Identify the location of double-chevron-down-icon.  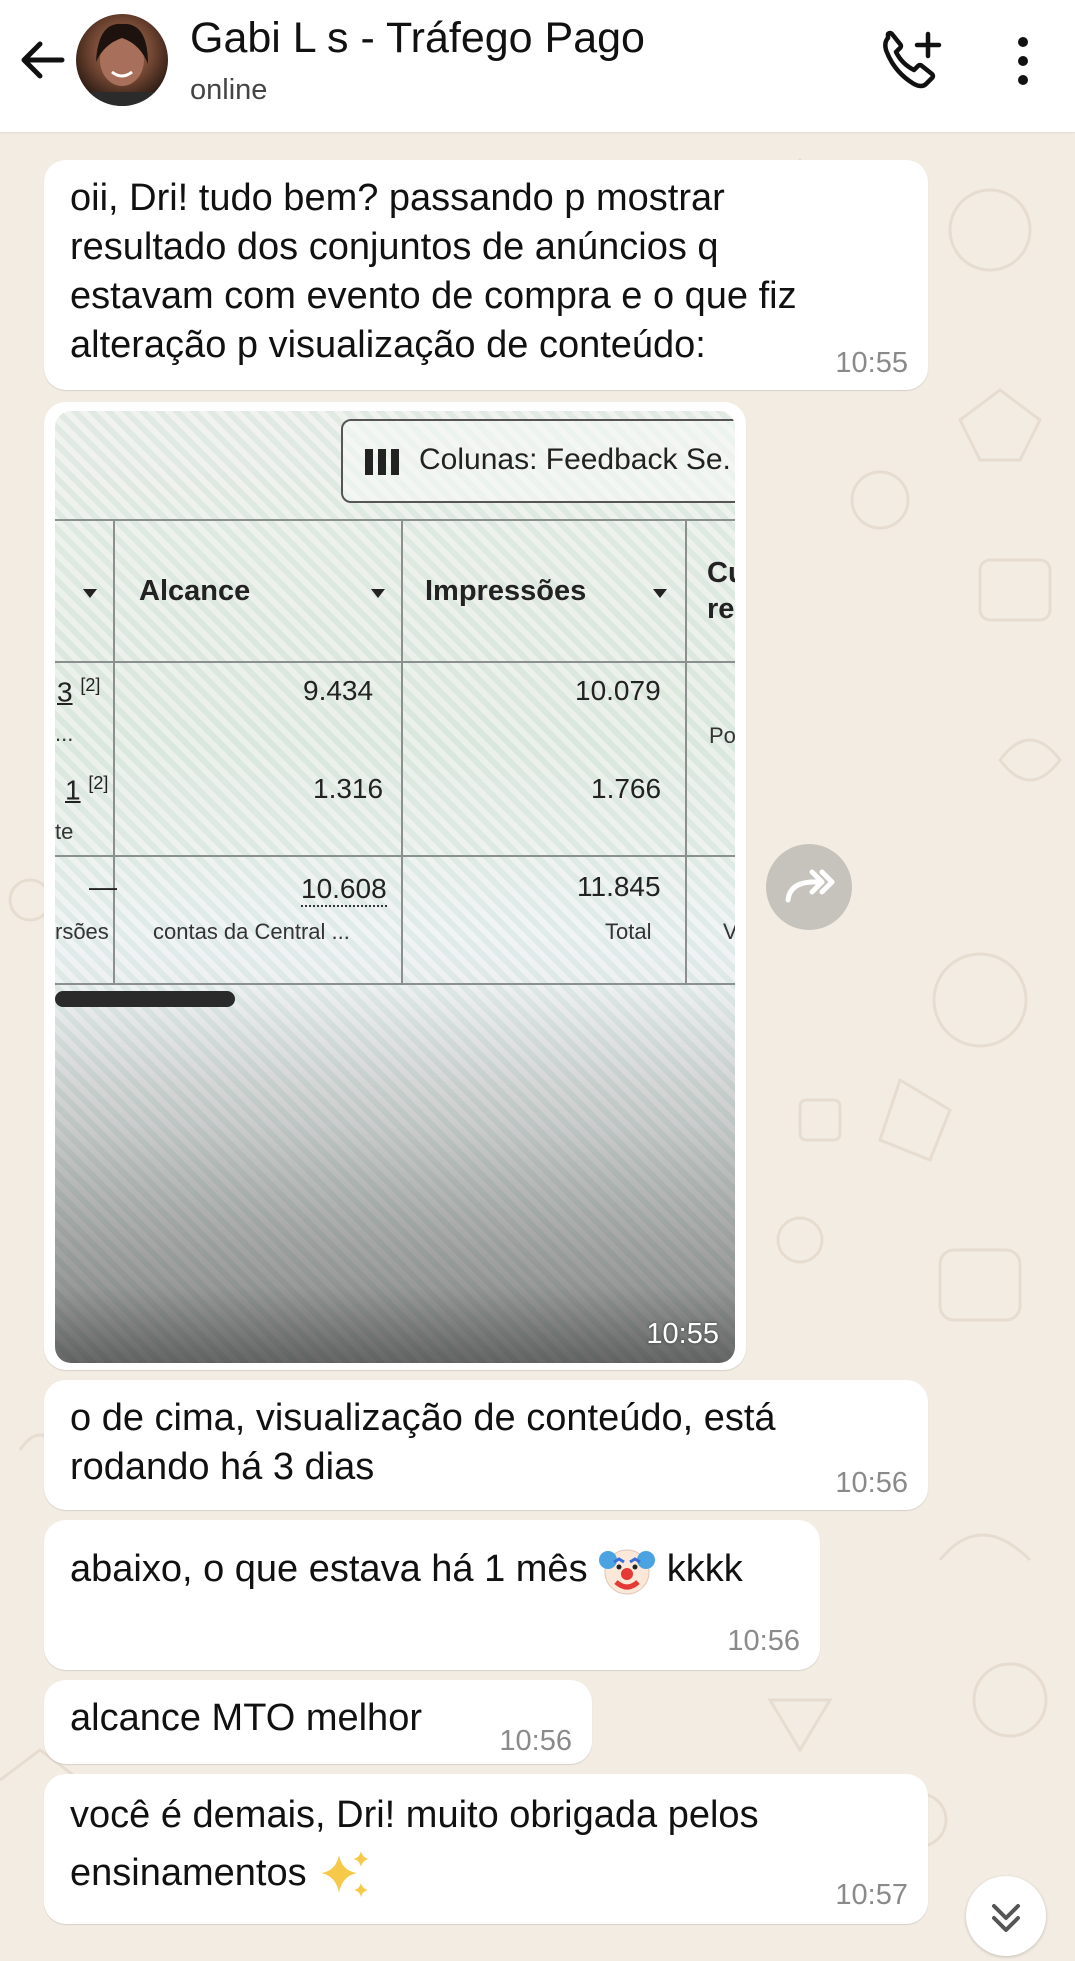
(1006, 1918).